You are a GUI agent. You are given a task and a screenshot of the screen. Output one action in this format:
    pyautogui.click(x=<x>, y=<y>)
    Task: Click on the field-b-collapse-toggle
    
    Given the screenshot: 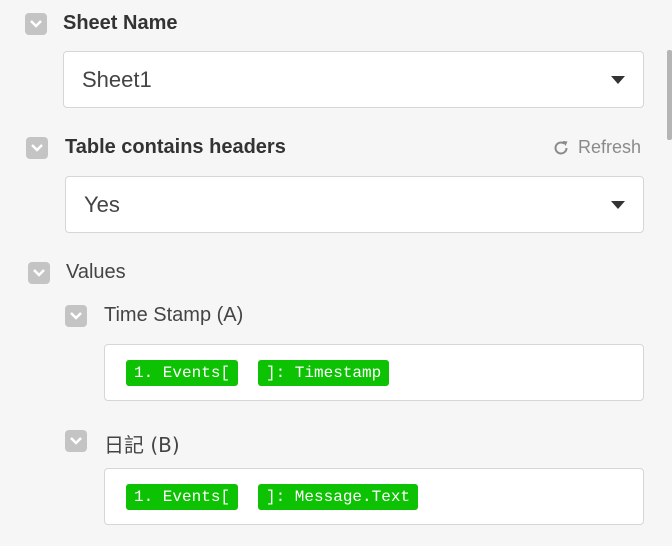 What is the action you would take?
    pyautogui.click(x=76, y=441)
    